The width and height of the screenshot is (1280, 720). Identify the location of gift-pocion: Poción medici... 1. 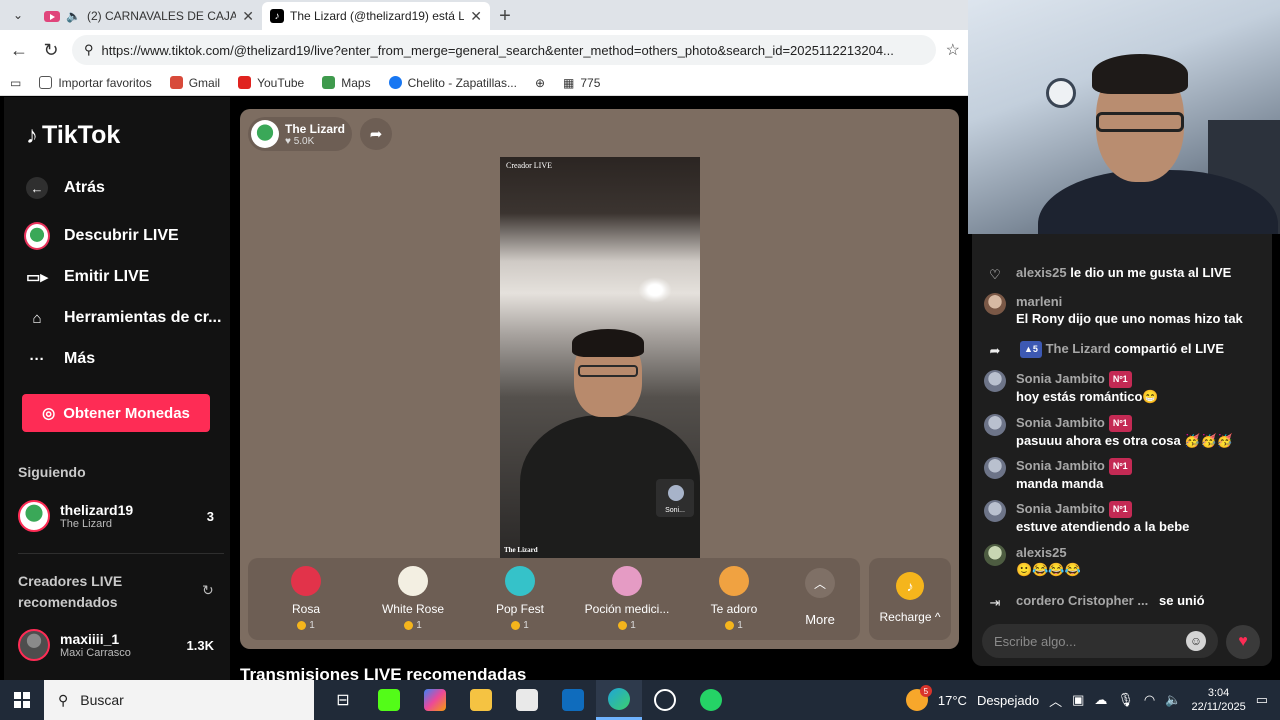
(627, 598).